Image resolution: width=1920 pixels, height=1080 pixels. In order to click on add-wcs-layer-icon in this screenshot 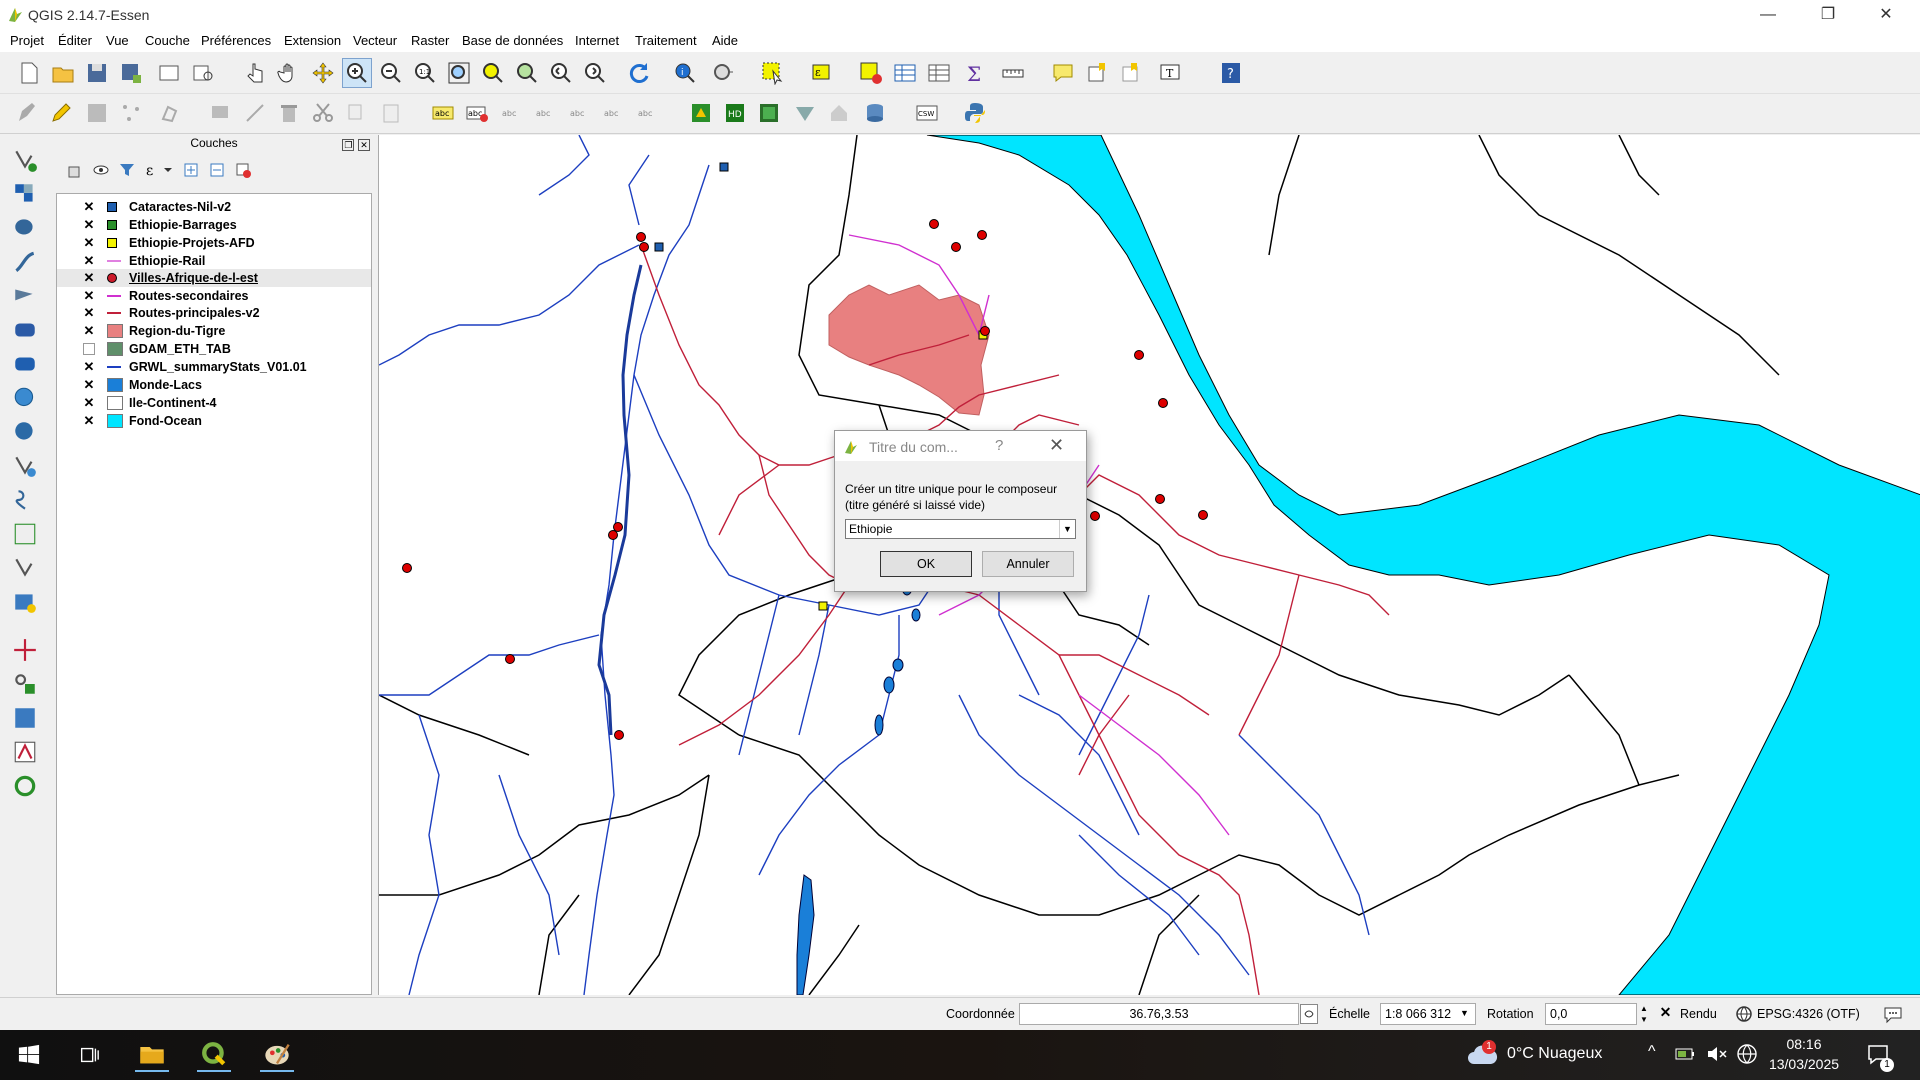, I will do `click(25, 432)`.